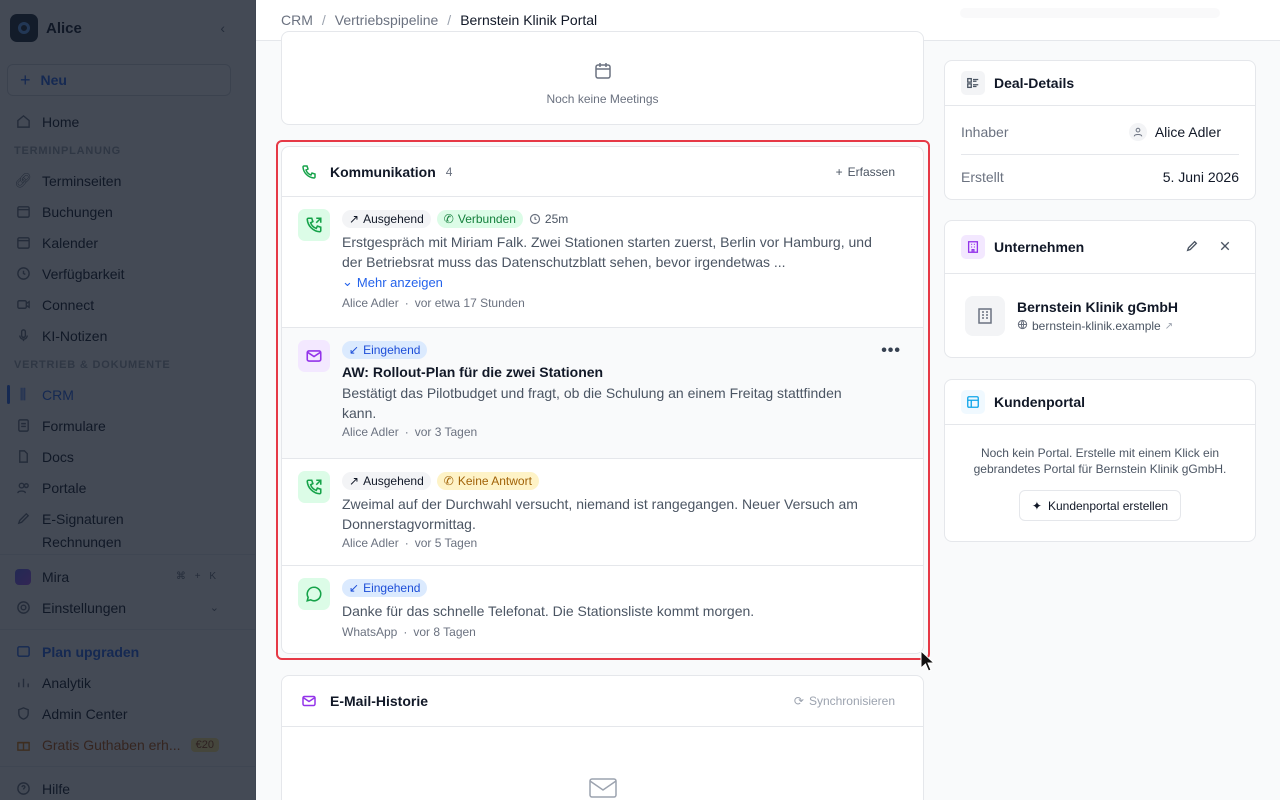  What do you see at coordinates (409, 632) in the screenshot?
I see `communication-meta: WhatsApp · vor 8 Tagen` at bounding box center [409, 632].